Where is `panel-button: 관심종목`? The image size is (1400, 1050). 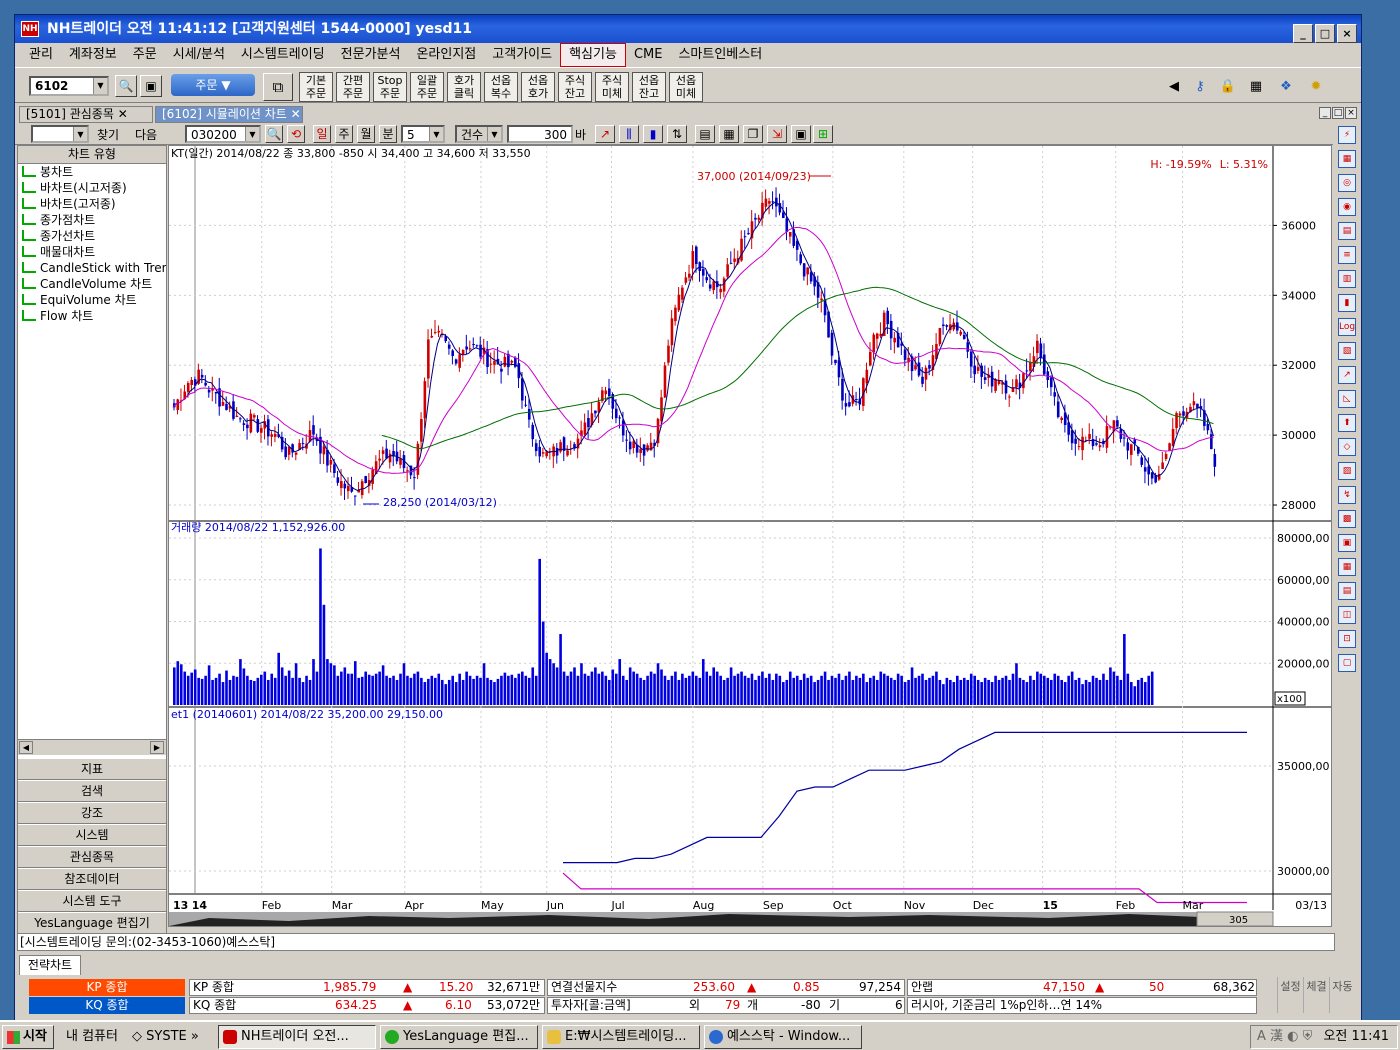 panel-button: 관심종목 is located at coordinates (92, 857).